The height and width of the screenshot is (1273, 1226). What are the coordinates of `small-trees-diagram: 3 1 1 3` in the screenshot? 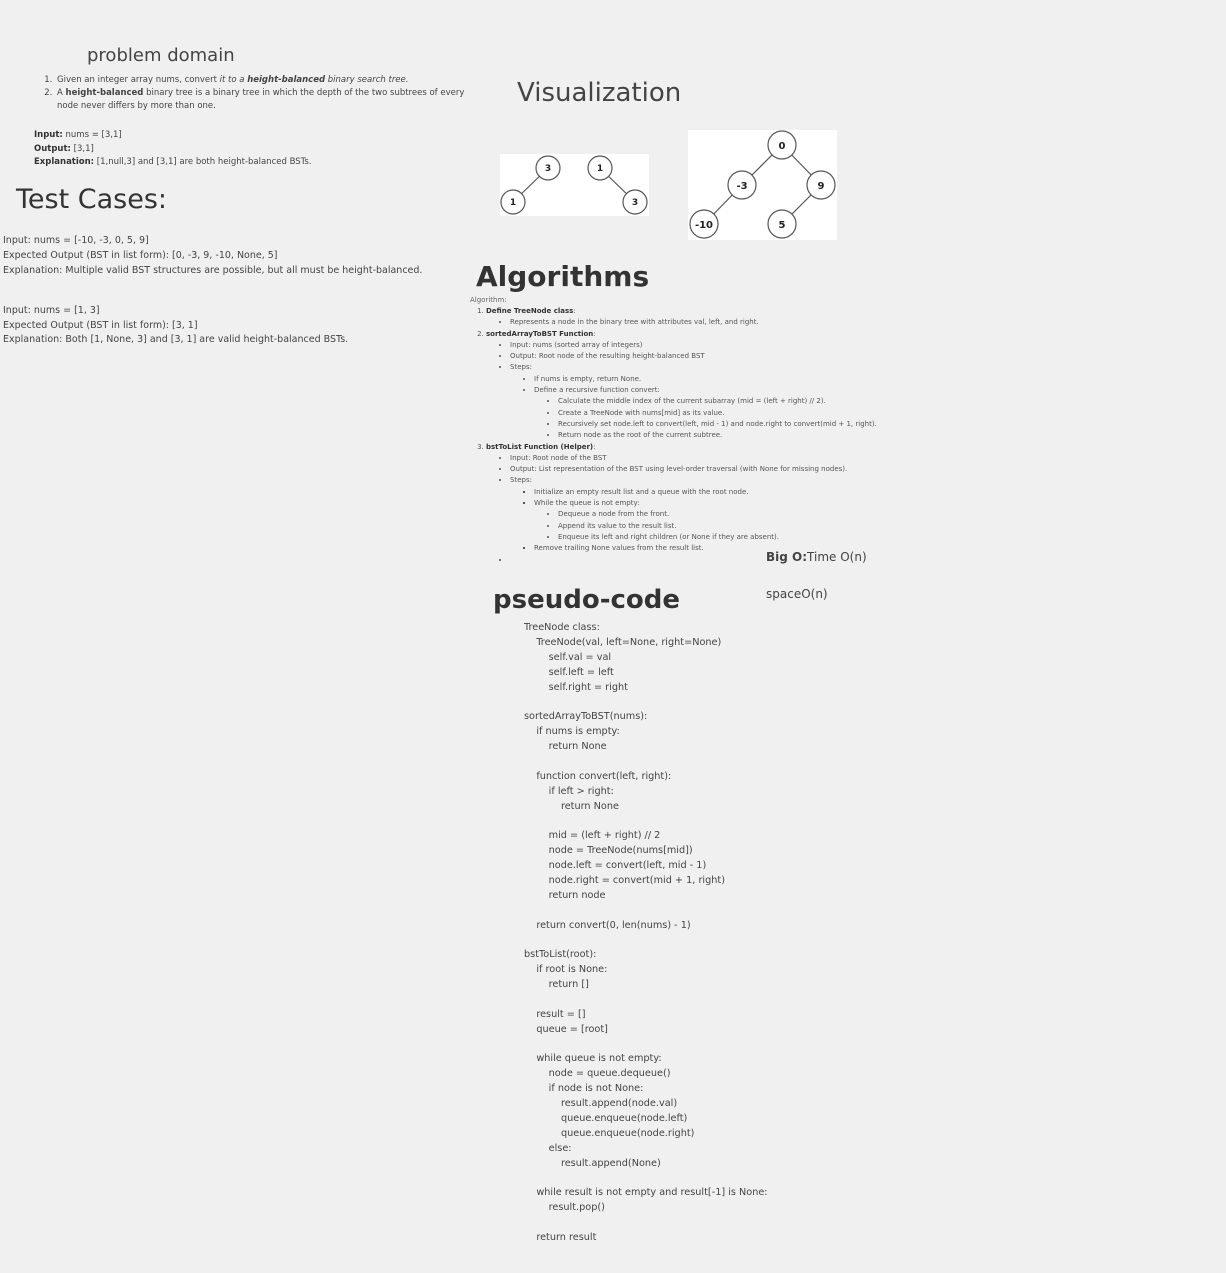 It's located at (574, 185).